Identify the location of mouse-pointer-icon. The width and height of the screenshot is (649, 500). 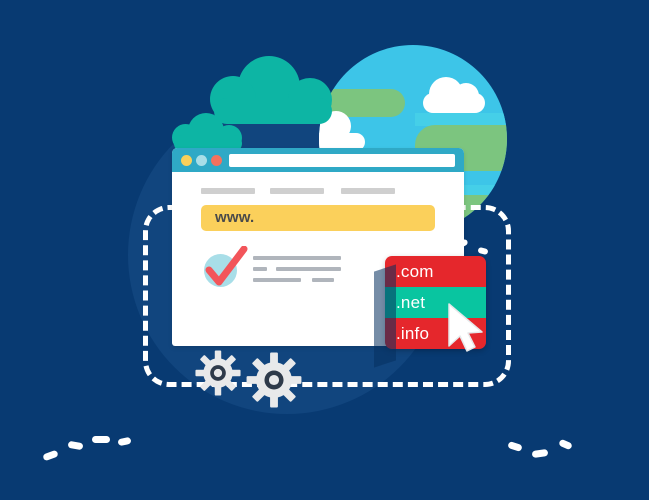
(465, 327).